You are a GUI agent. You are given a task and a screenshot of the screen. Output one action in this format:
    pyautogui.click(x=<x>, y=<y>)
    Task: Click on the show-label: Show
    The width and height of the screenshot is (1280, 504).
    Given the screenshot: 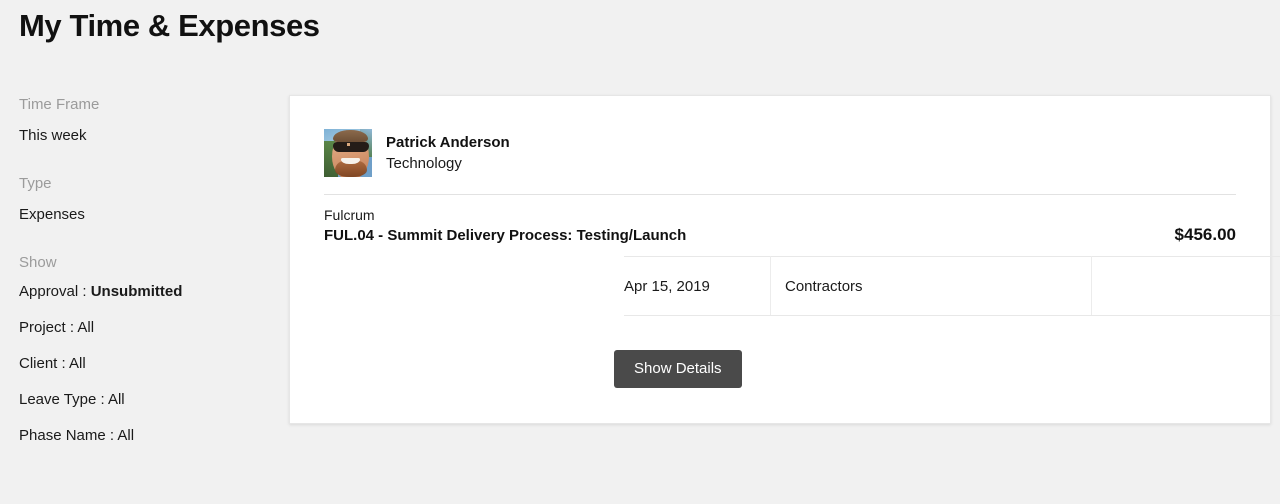 What is the action you would take?
    pyautogui.click(x=38, y=262)
    